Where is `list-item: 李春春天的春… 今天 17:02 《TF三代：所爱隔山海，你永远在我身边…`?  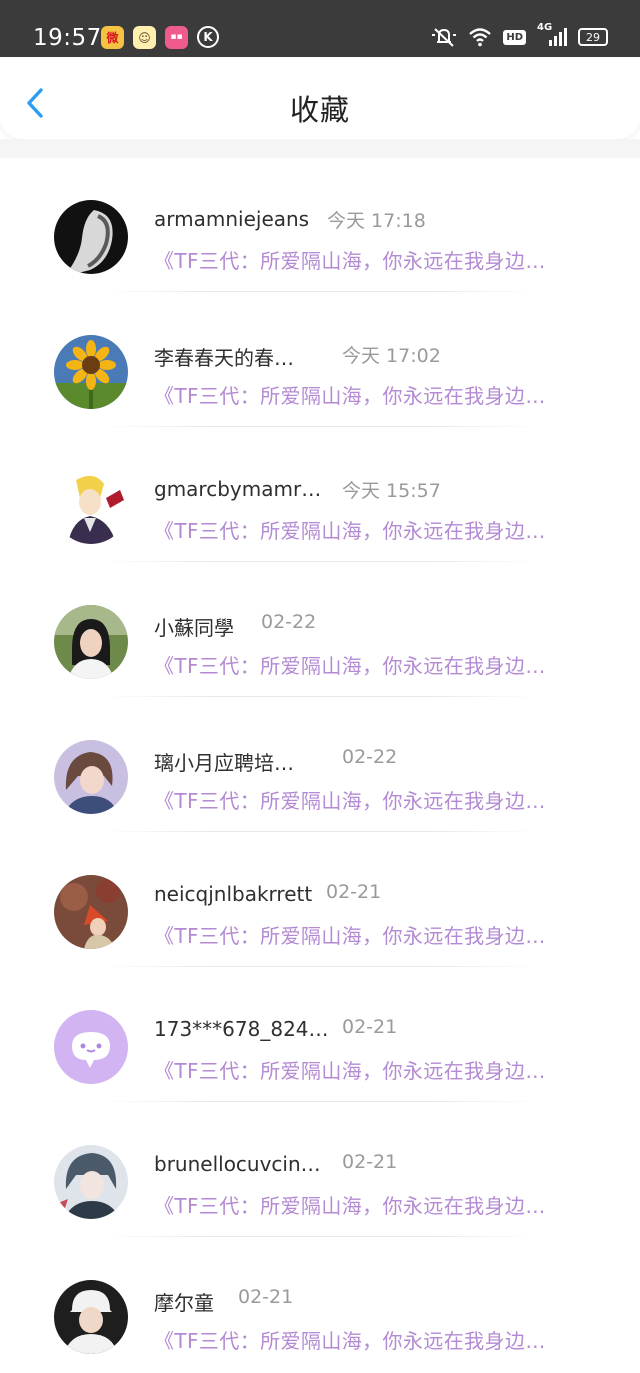
list-item: 李春春天的春… 今天 17:02 《TF三代：所爱隔山海，你永远在我身边… is located at coordinates (320, 360).